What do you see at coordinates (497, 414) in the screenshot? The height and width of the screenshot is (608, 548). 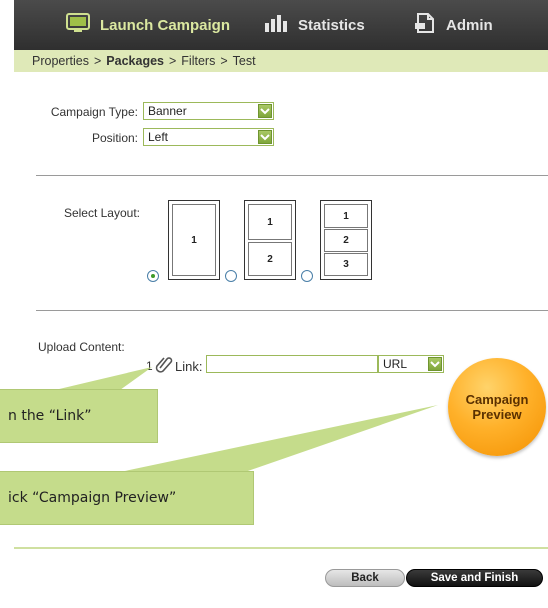 I see `preview-line2: Preview` at bounding box center [497, 414].